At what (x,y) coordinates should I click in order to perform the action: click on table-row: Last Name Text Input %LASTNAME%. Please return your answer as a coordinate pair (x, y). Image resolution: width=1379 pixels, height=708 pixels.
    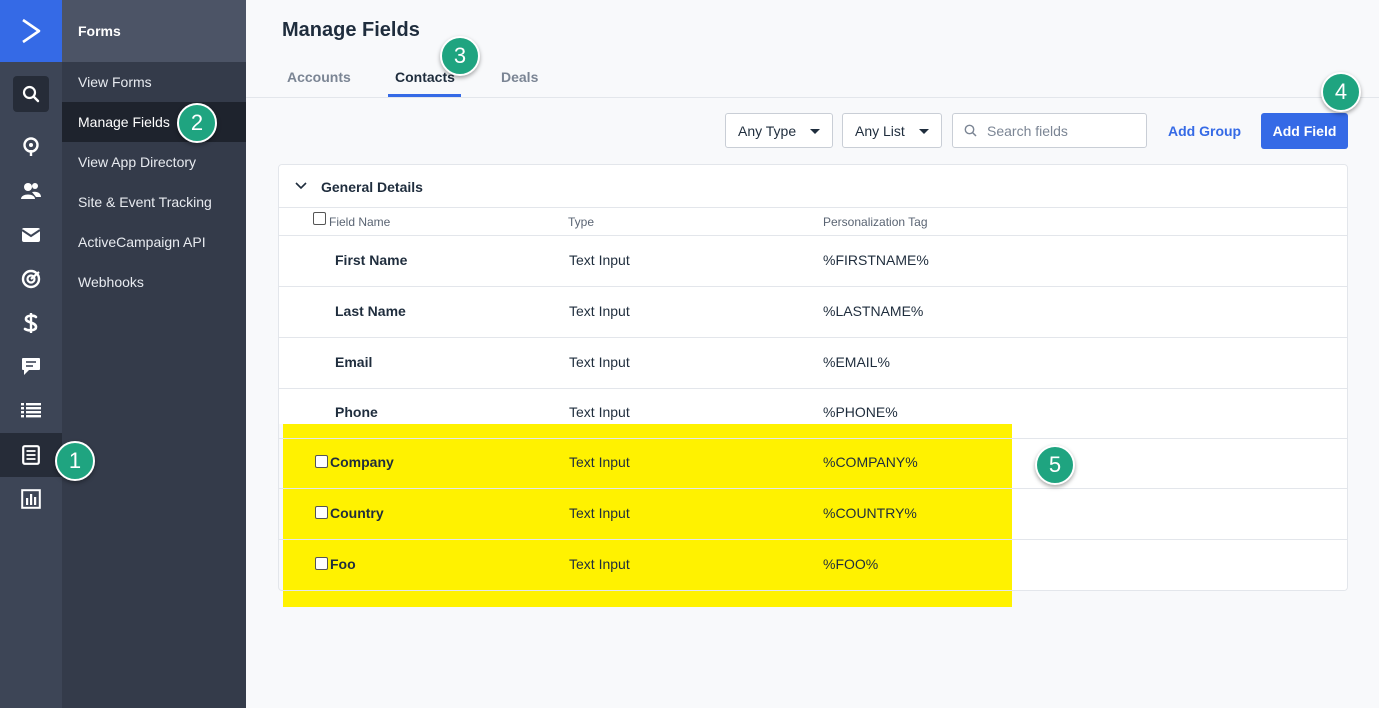
    Looking at the image, I should click on (813, 312).